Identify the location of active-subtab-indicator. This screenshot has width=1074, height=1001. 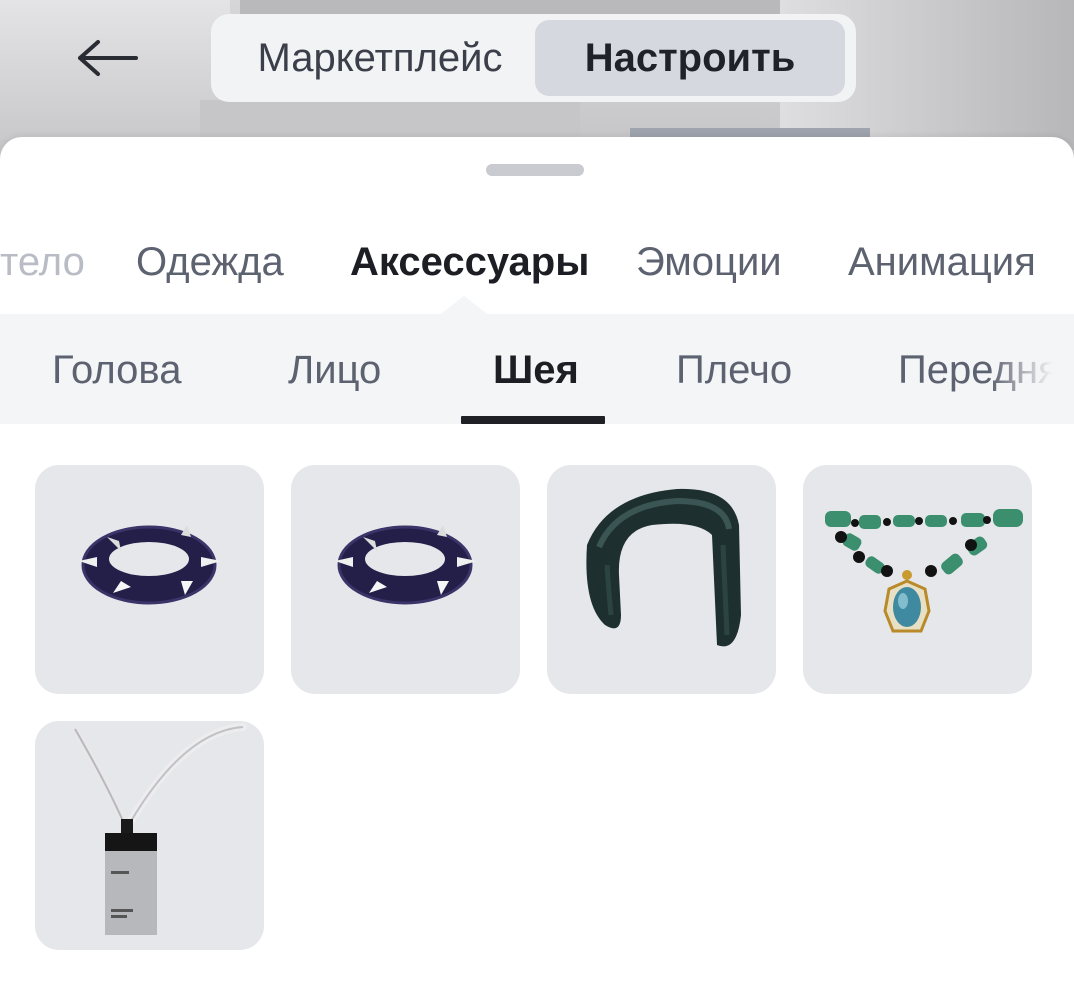
(533, 420).